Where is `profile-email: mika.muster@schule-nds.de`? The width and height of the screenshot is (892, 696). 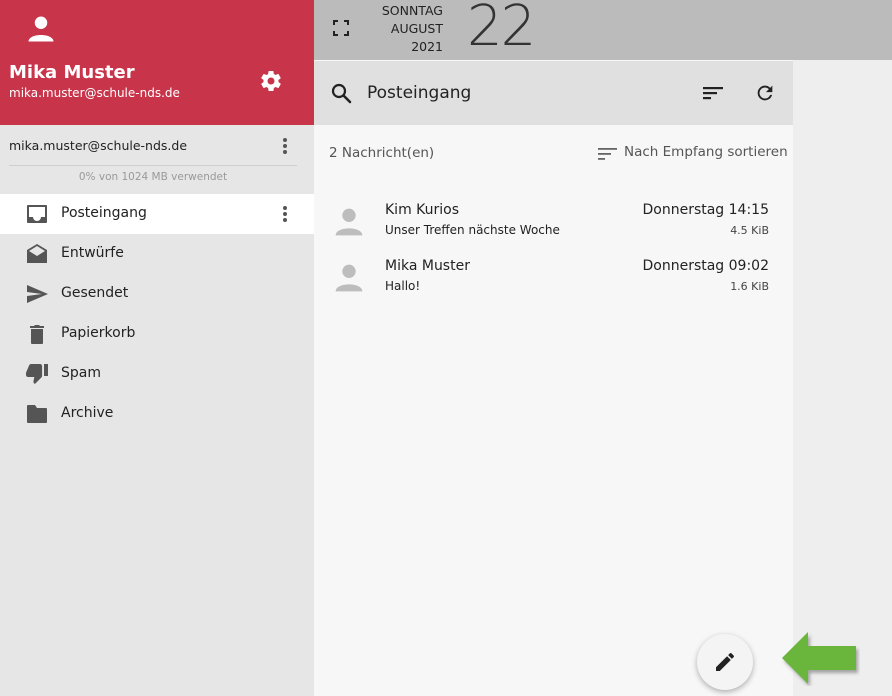
profile-email: mika.muster@schule-nds.de is located at coordinates (94, 93).